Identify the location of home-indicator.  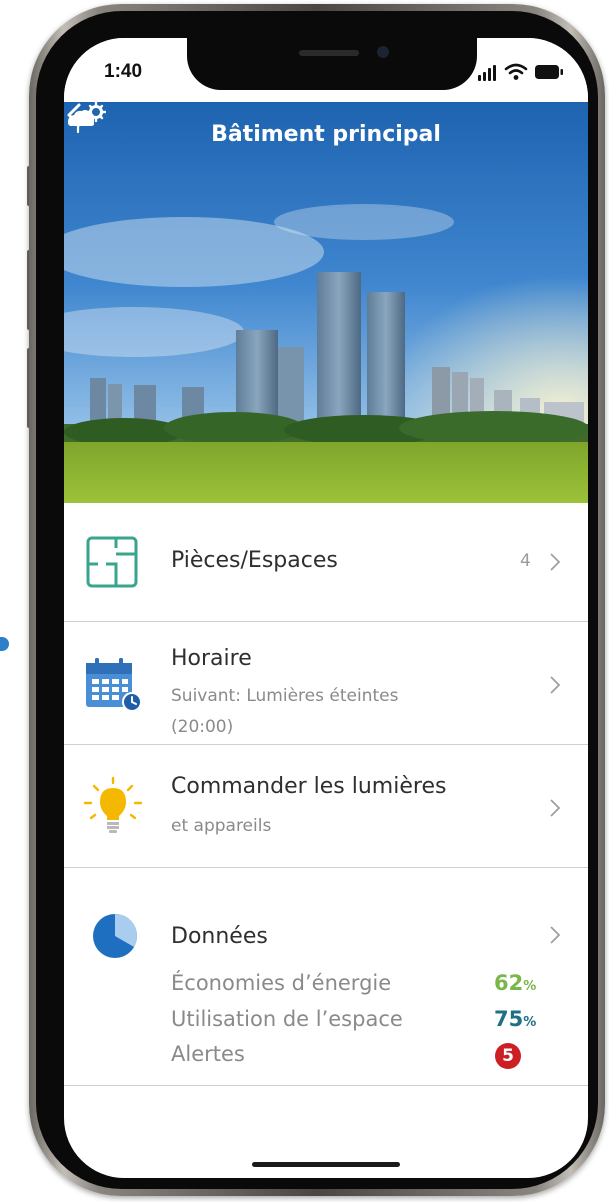
(326, 1164).